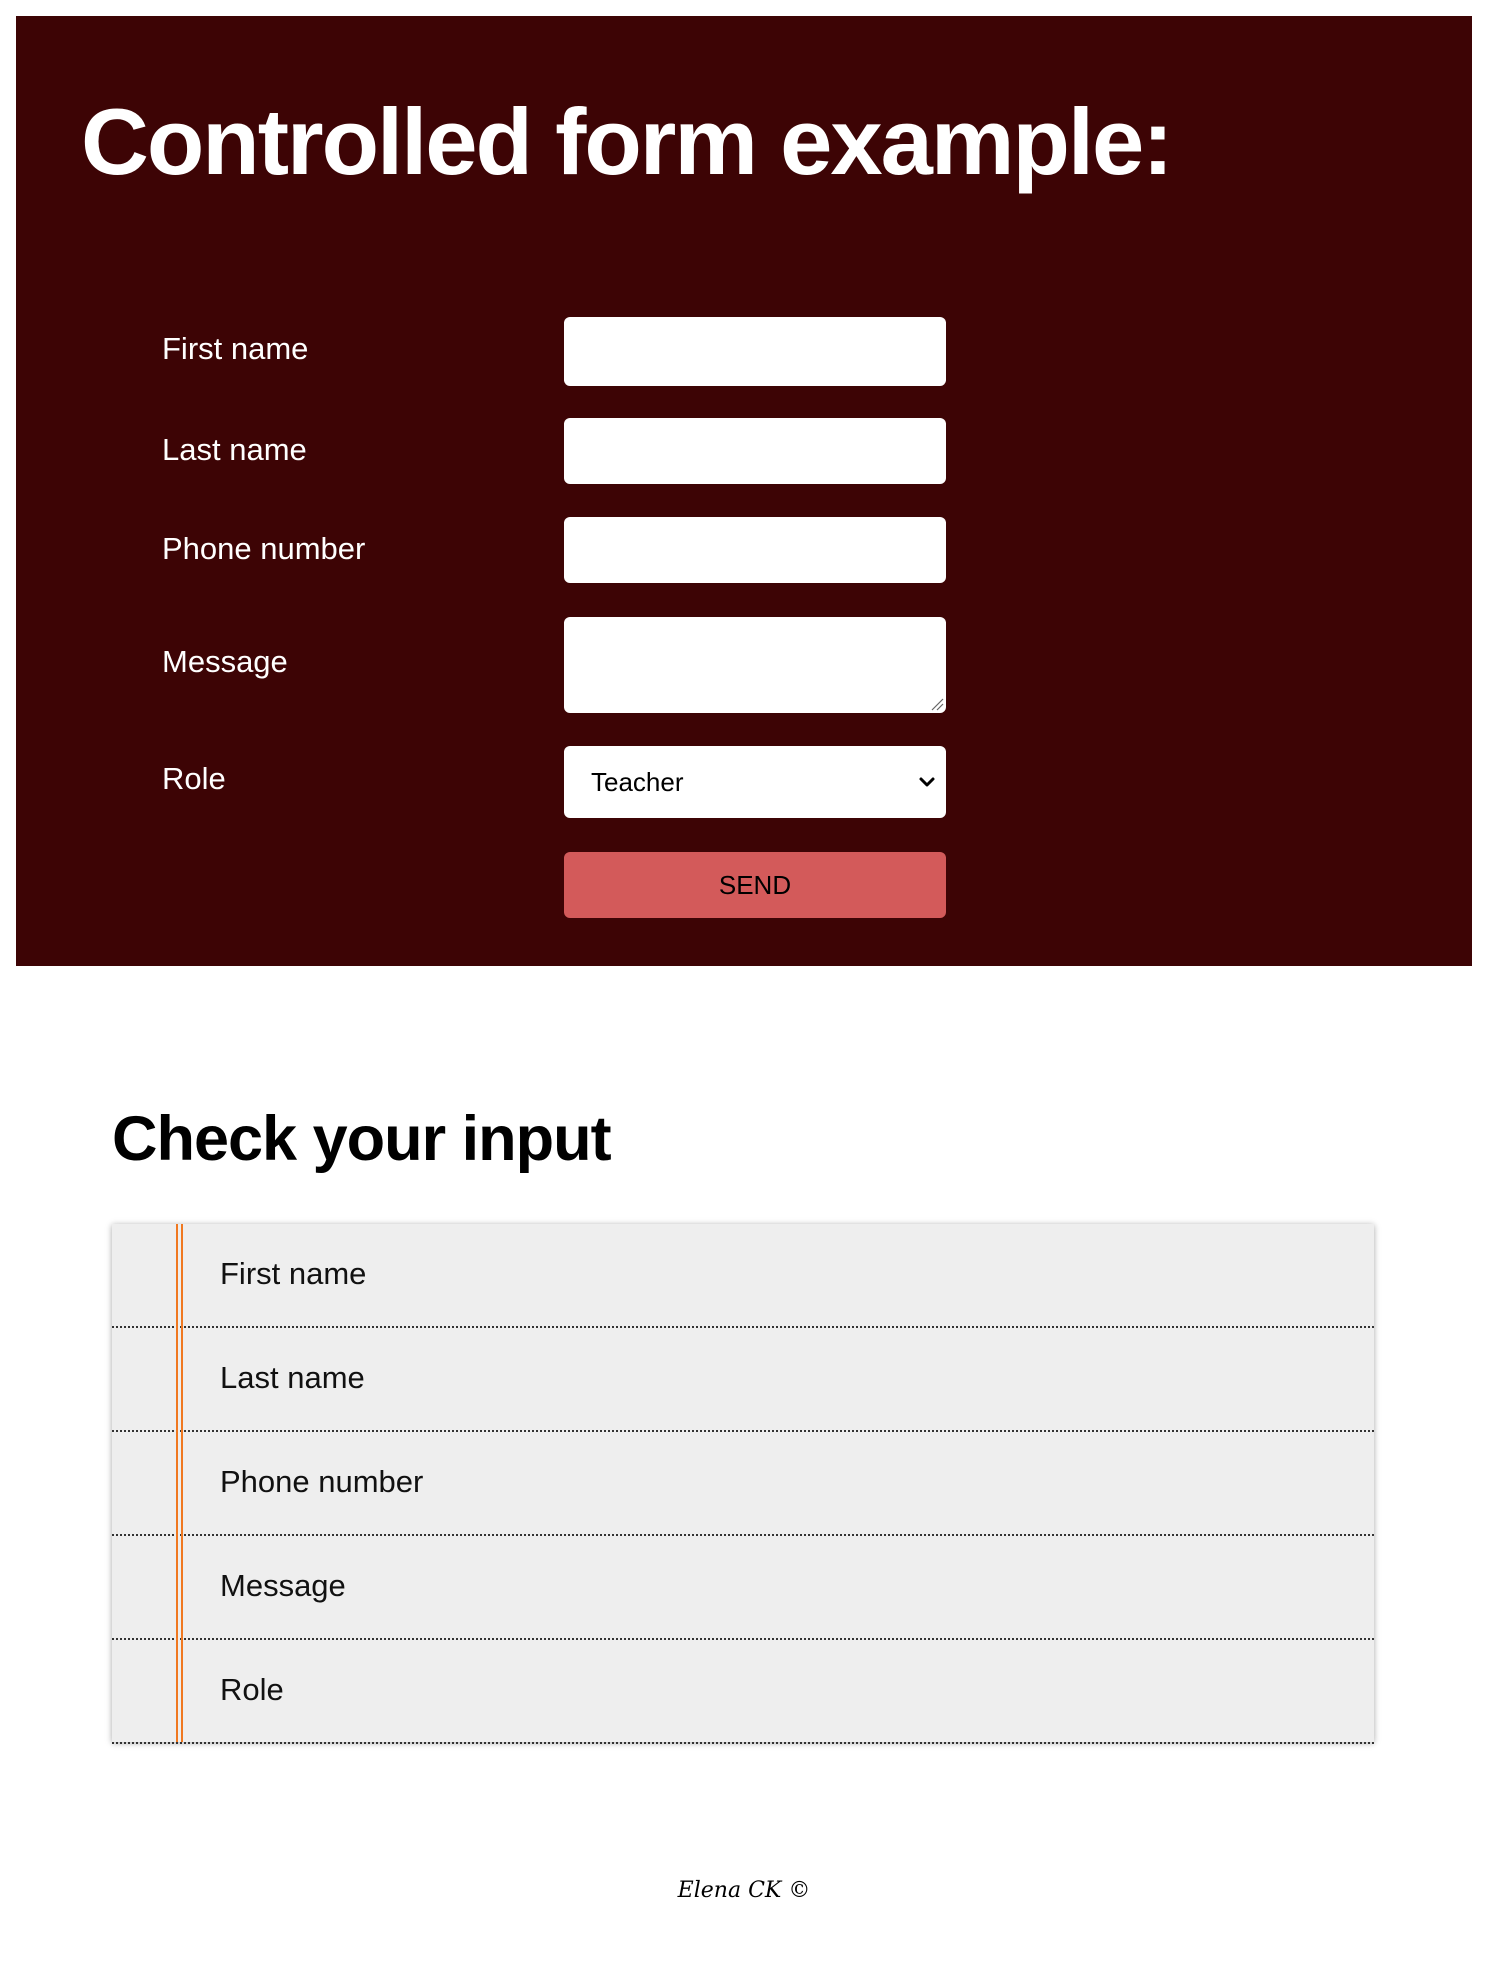 This screenshot has width=1488, height=1962. What do you see at coordinates (743, 1380) in the screenshot?
I see `check-row-last-name: Last name` at bounding box center [743, 1380].